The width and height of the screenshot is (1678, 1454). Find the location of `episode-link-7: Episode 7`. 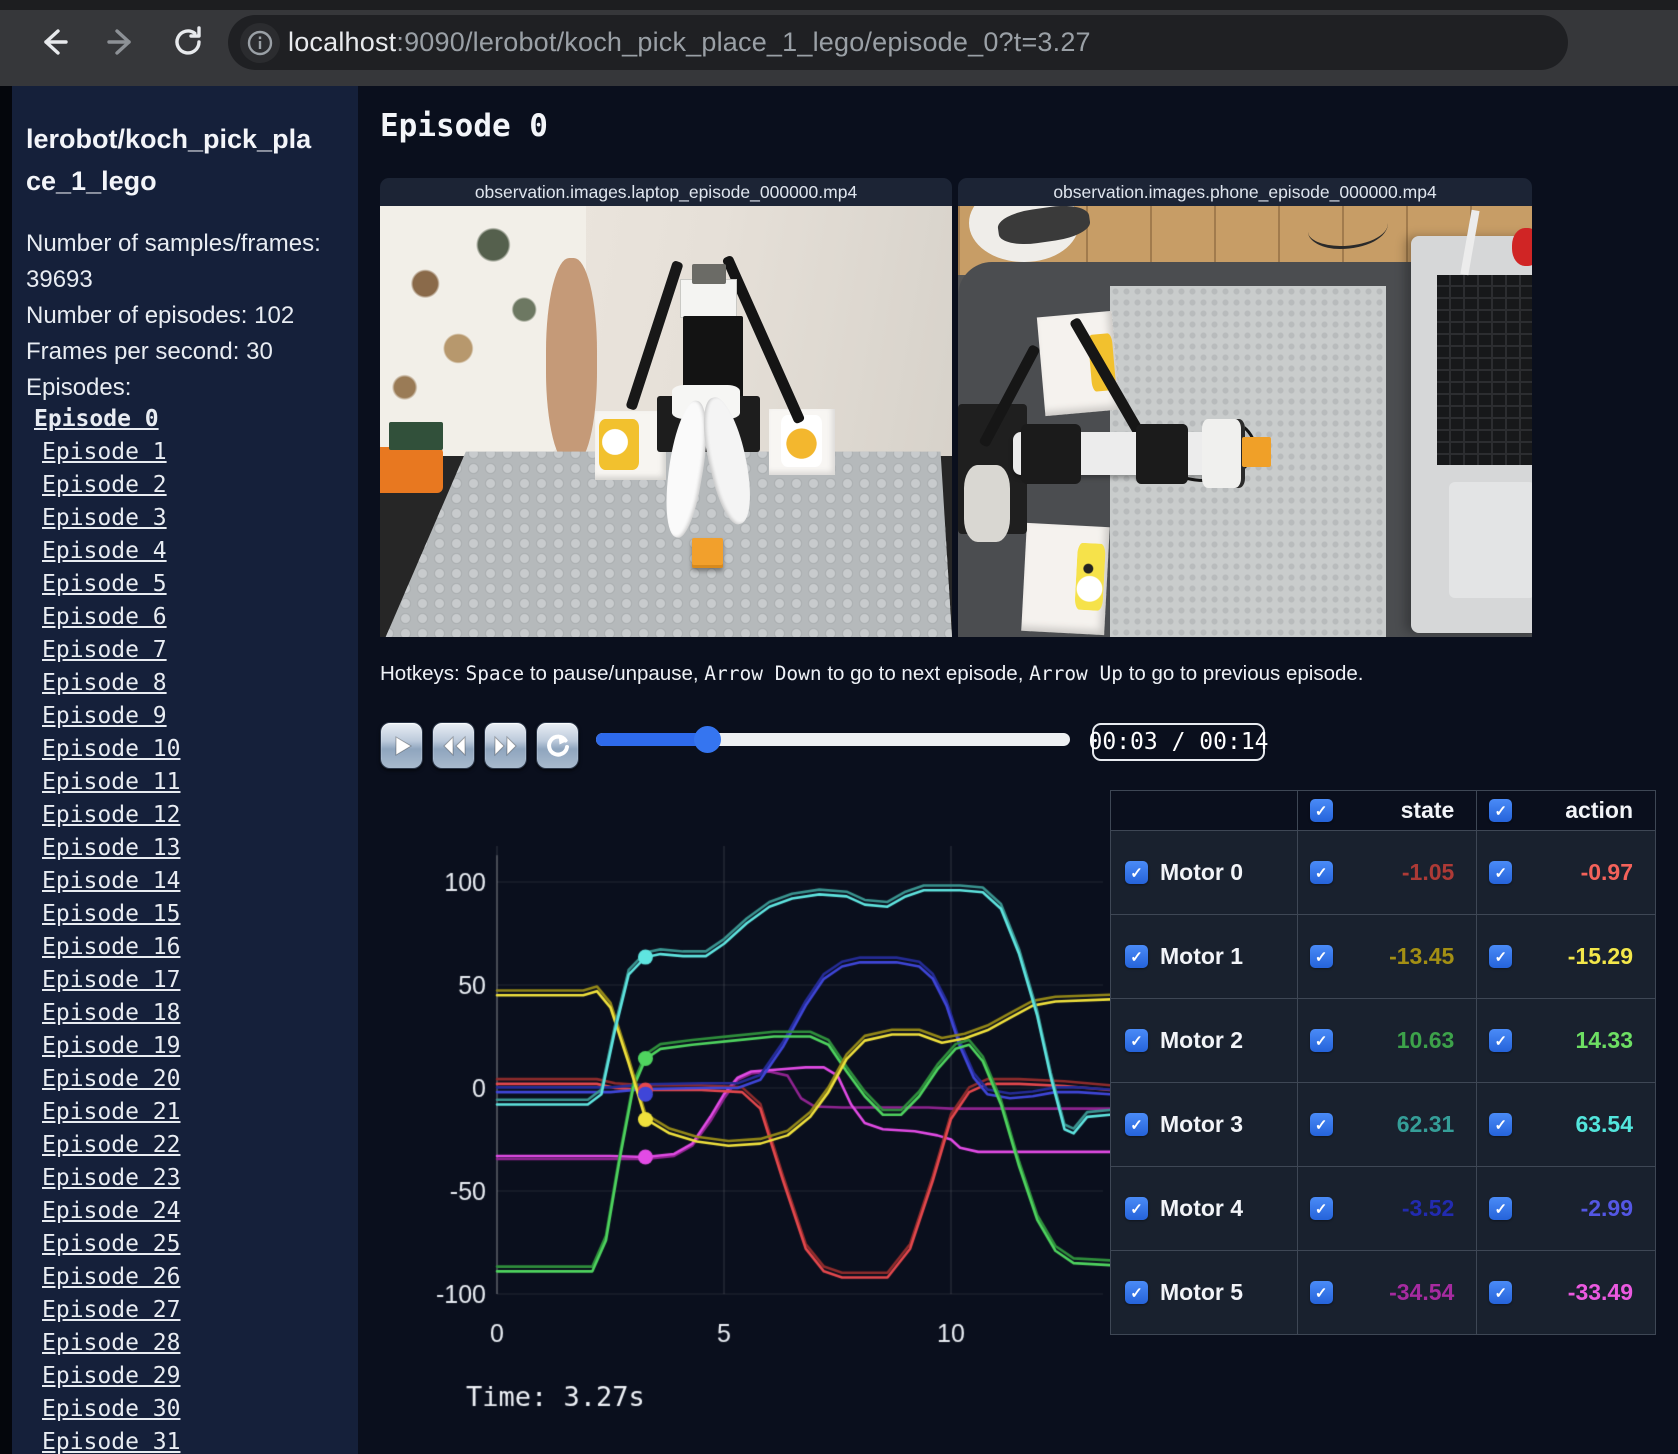

episode-link-7: Episode 7 is located at coordinates (184, 653).